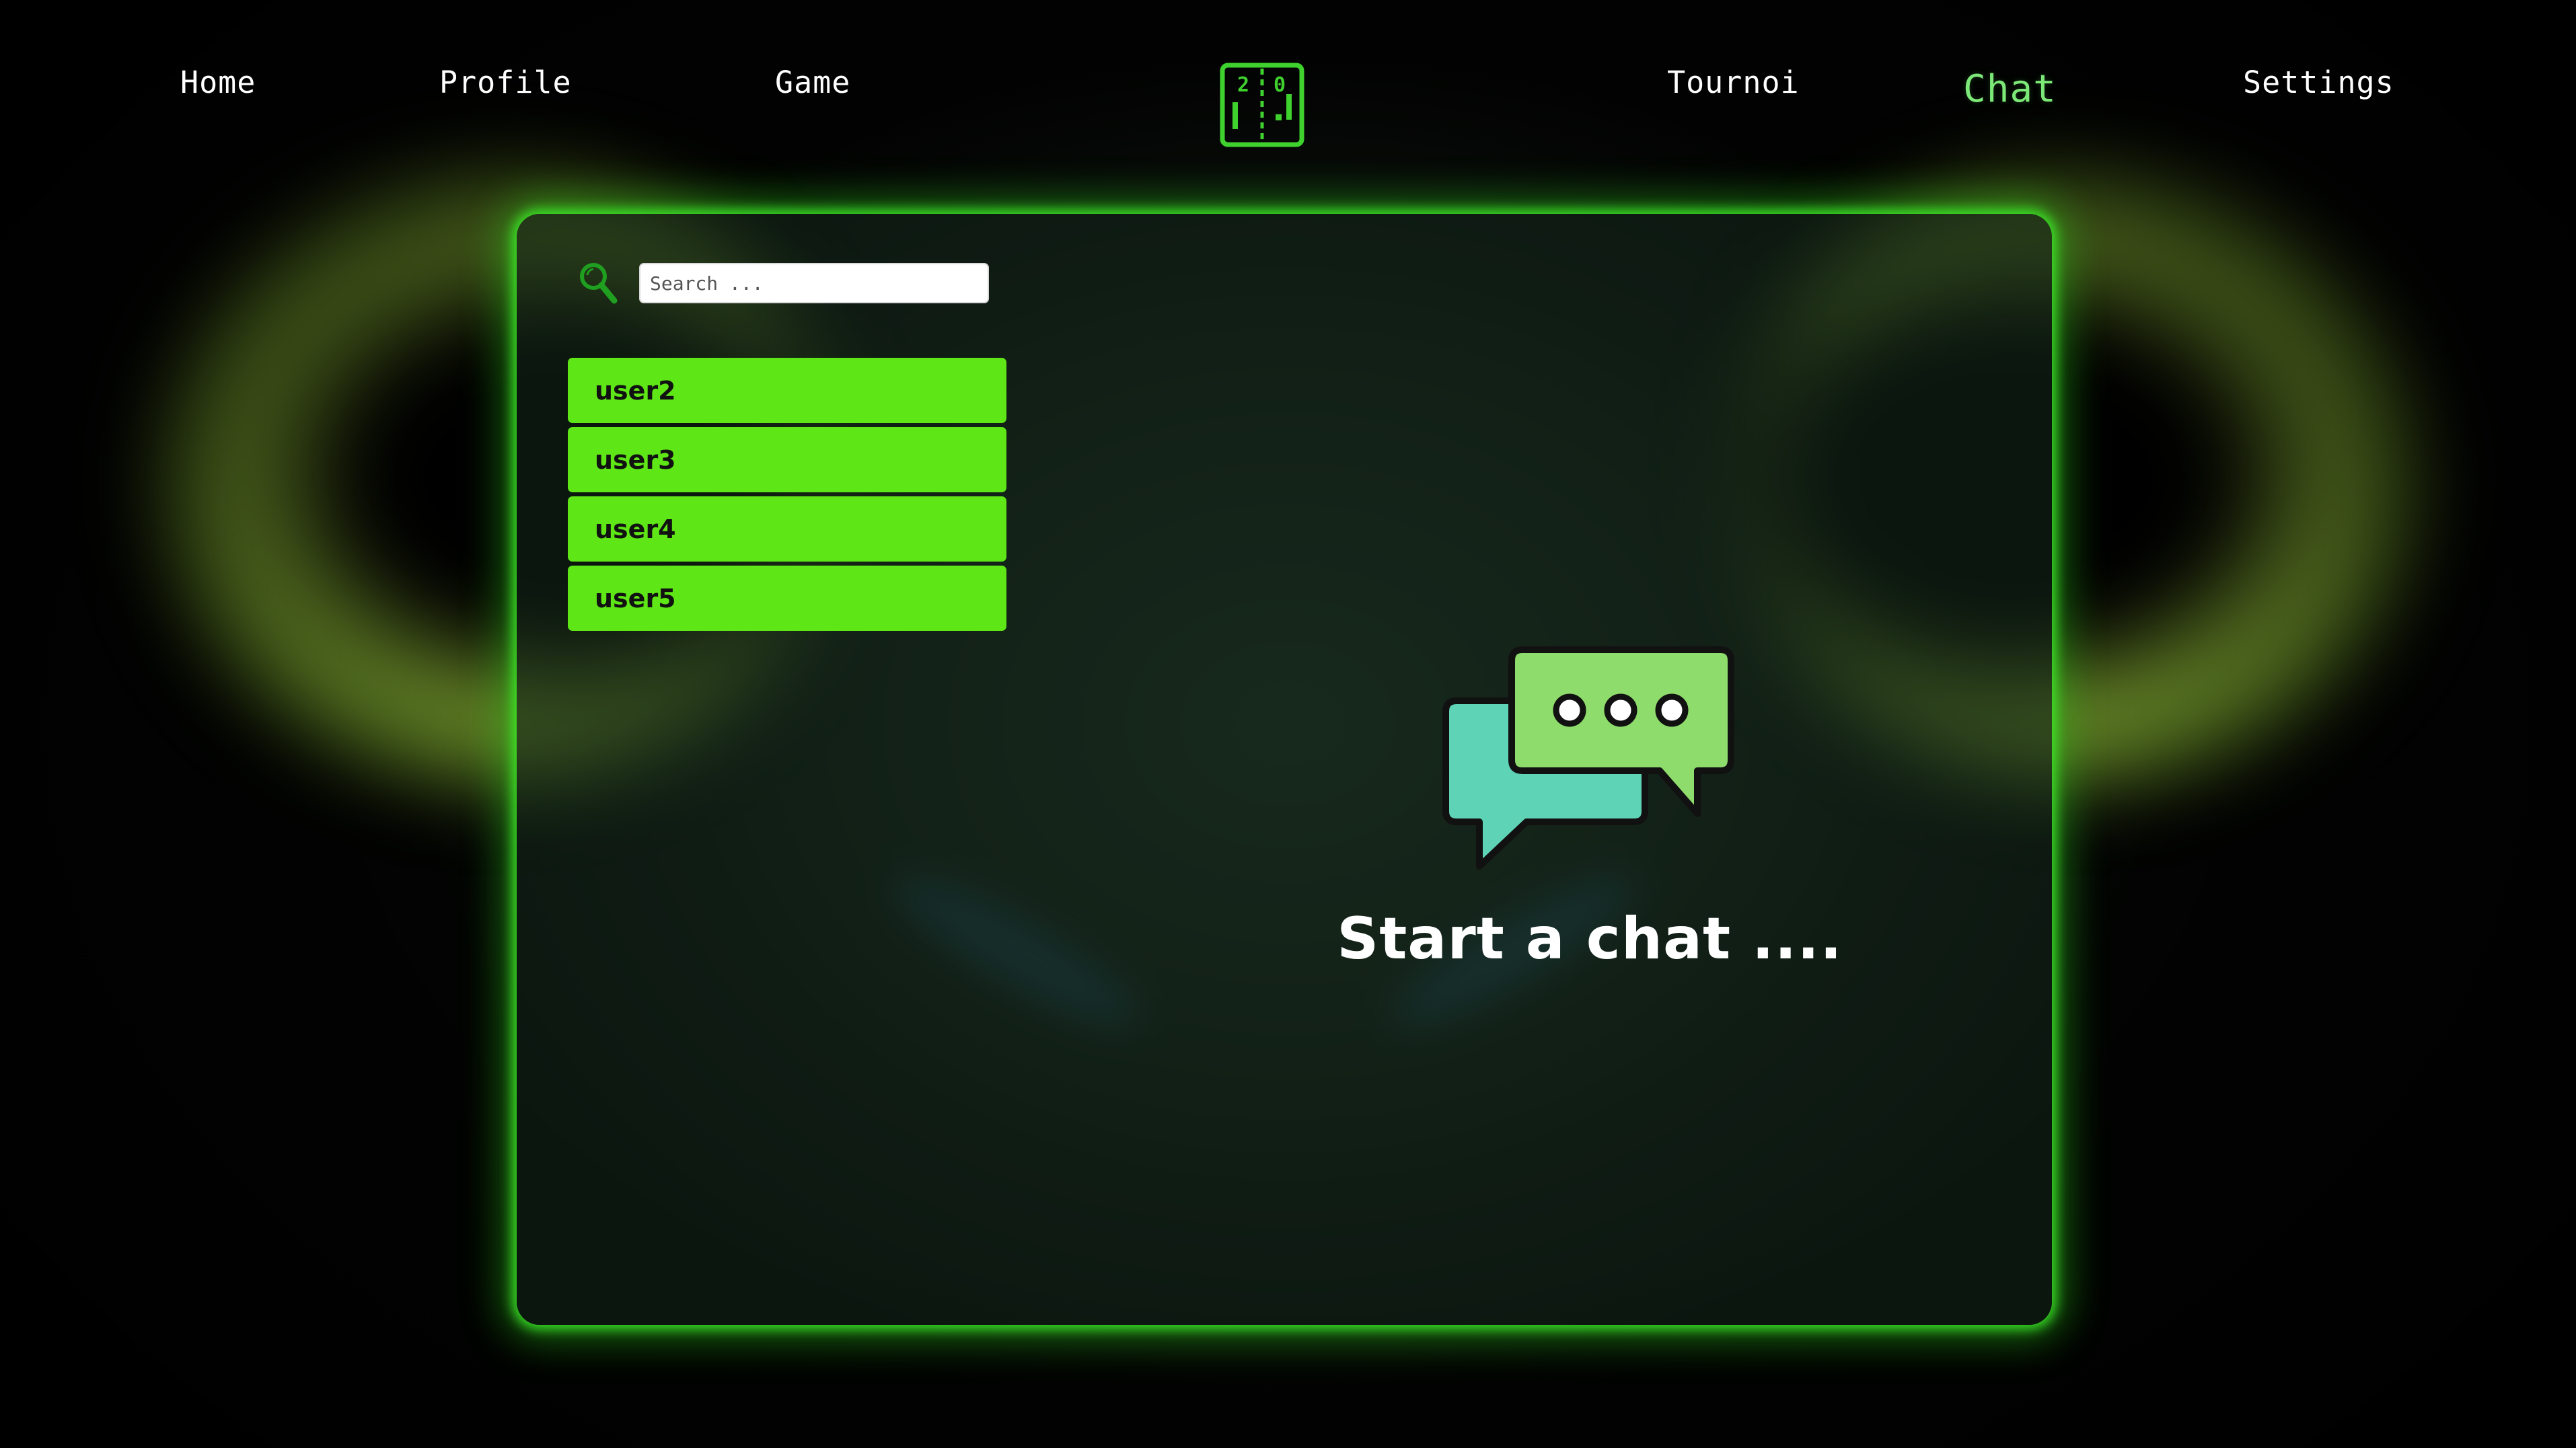 The height and width of the screenshot is (1448, 2576). I want to click on logo-score-right: 0, so click(1280, 85).